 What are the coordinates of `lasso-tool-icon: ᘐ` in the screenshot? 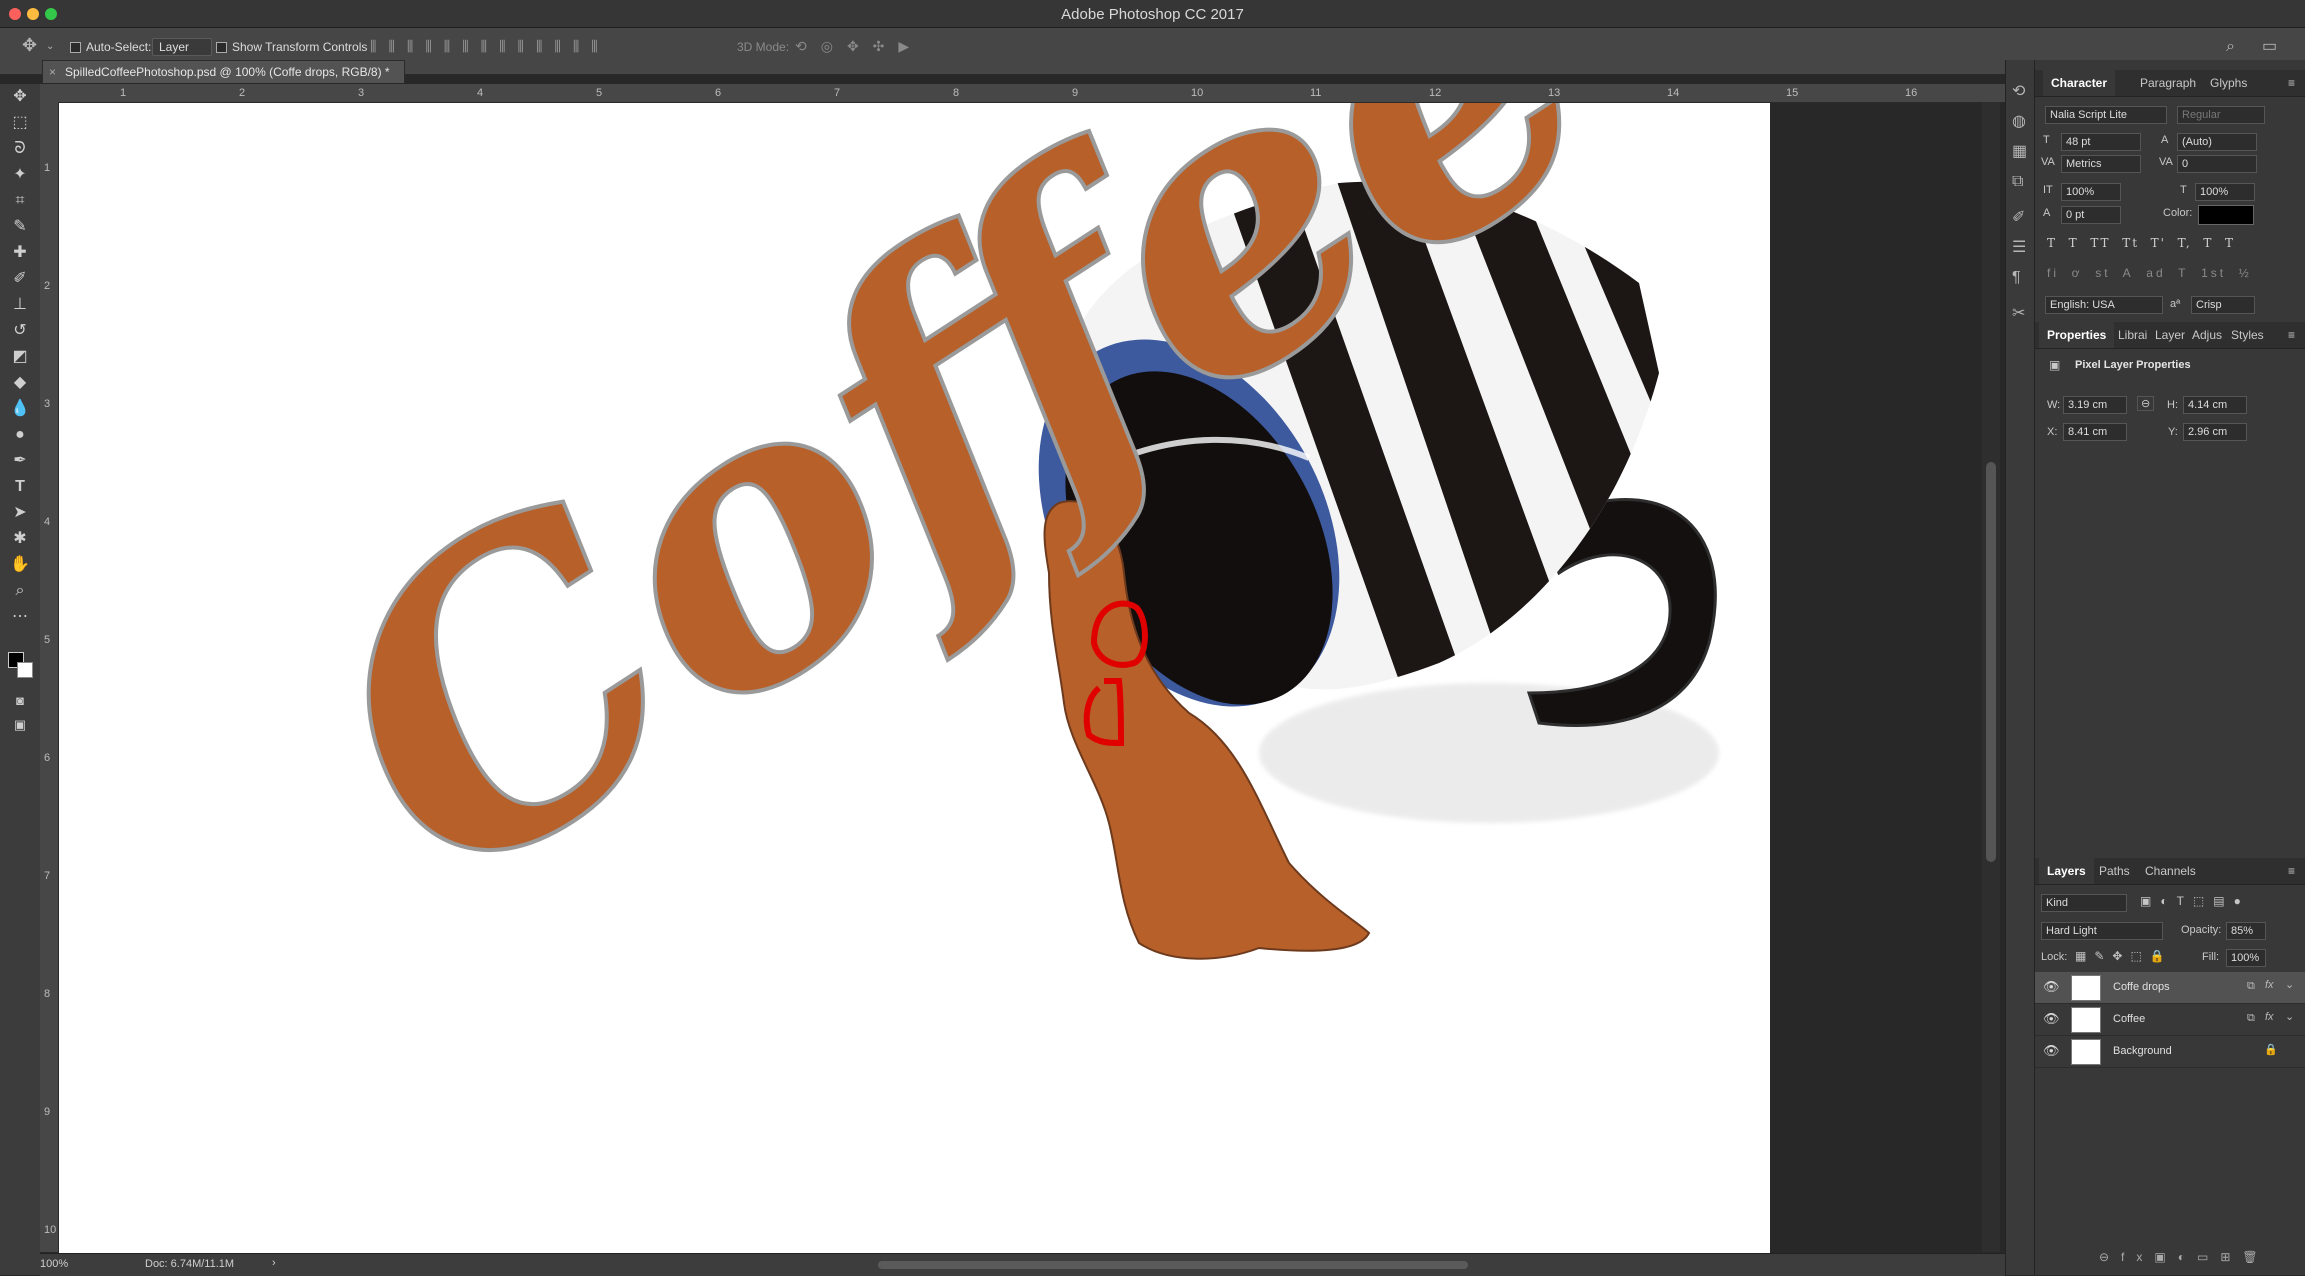 It's located at (20, 149).